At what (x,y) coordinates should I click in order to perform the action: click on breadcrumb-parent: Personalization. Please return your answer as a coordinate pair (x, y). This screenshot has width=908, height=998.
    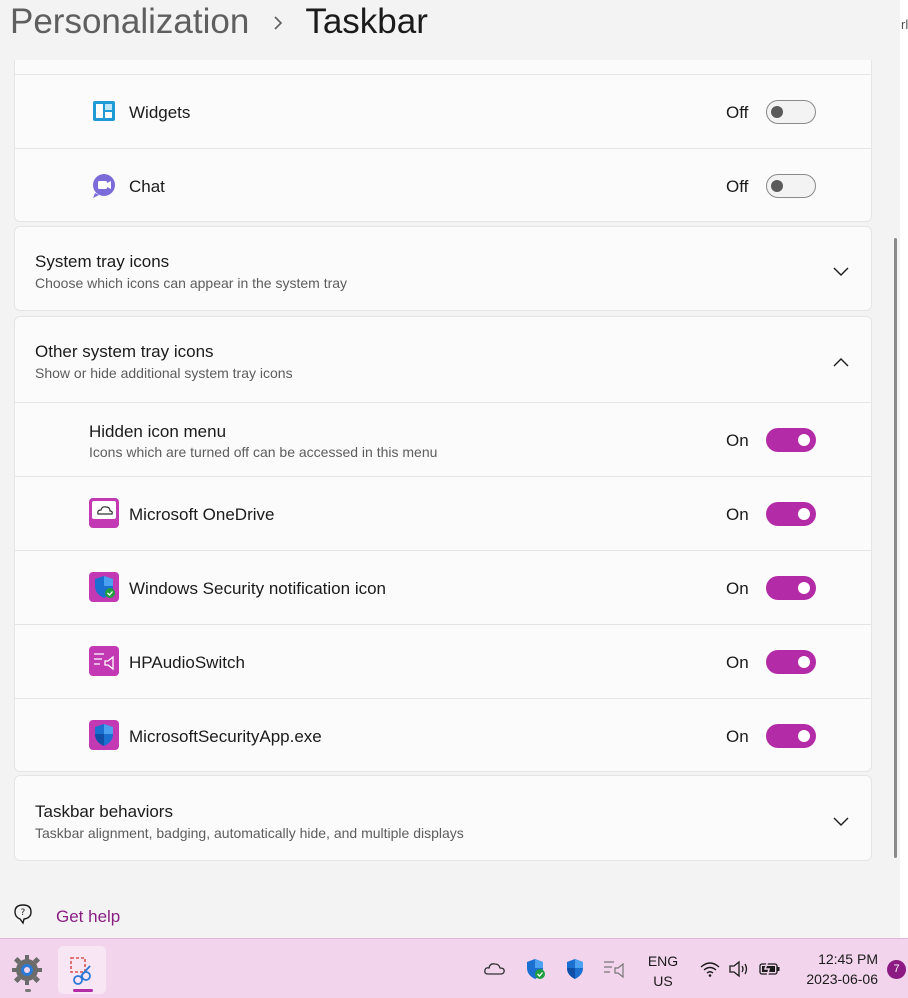
    Looking at the image, I should click on (129, 22).